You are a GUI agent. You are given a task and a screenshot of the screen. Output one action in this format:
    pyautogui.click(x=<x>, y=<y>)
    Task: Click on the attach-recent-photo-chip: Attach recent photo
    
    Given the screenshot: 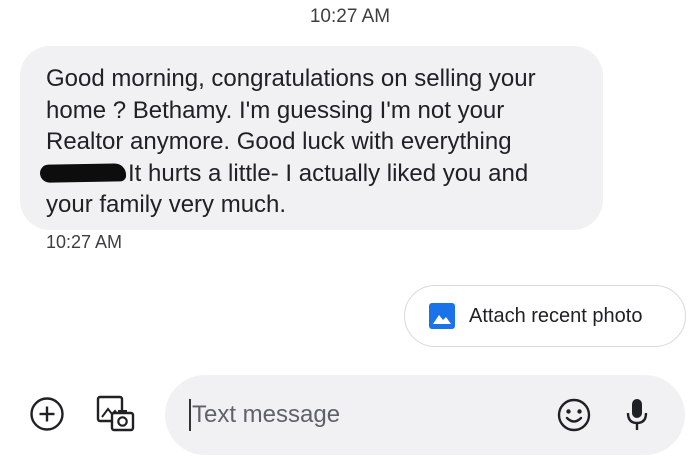 What is the action you would take?
    pyautogui.click(x=545, y=316)
    